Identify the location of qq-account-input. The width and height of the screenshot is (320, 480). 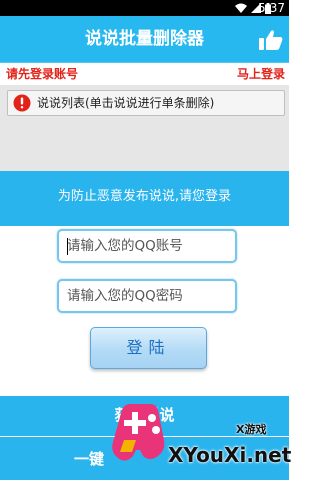
(147, 246).